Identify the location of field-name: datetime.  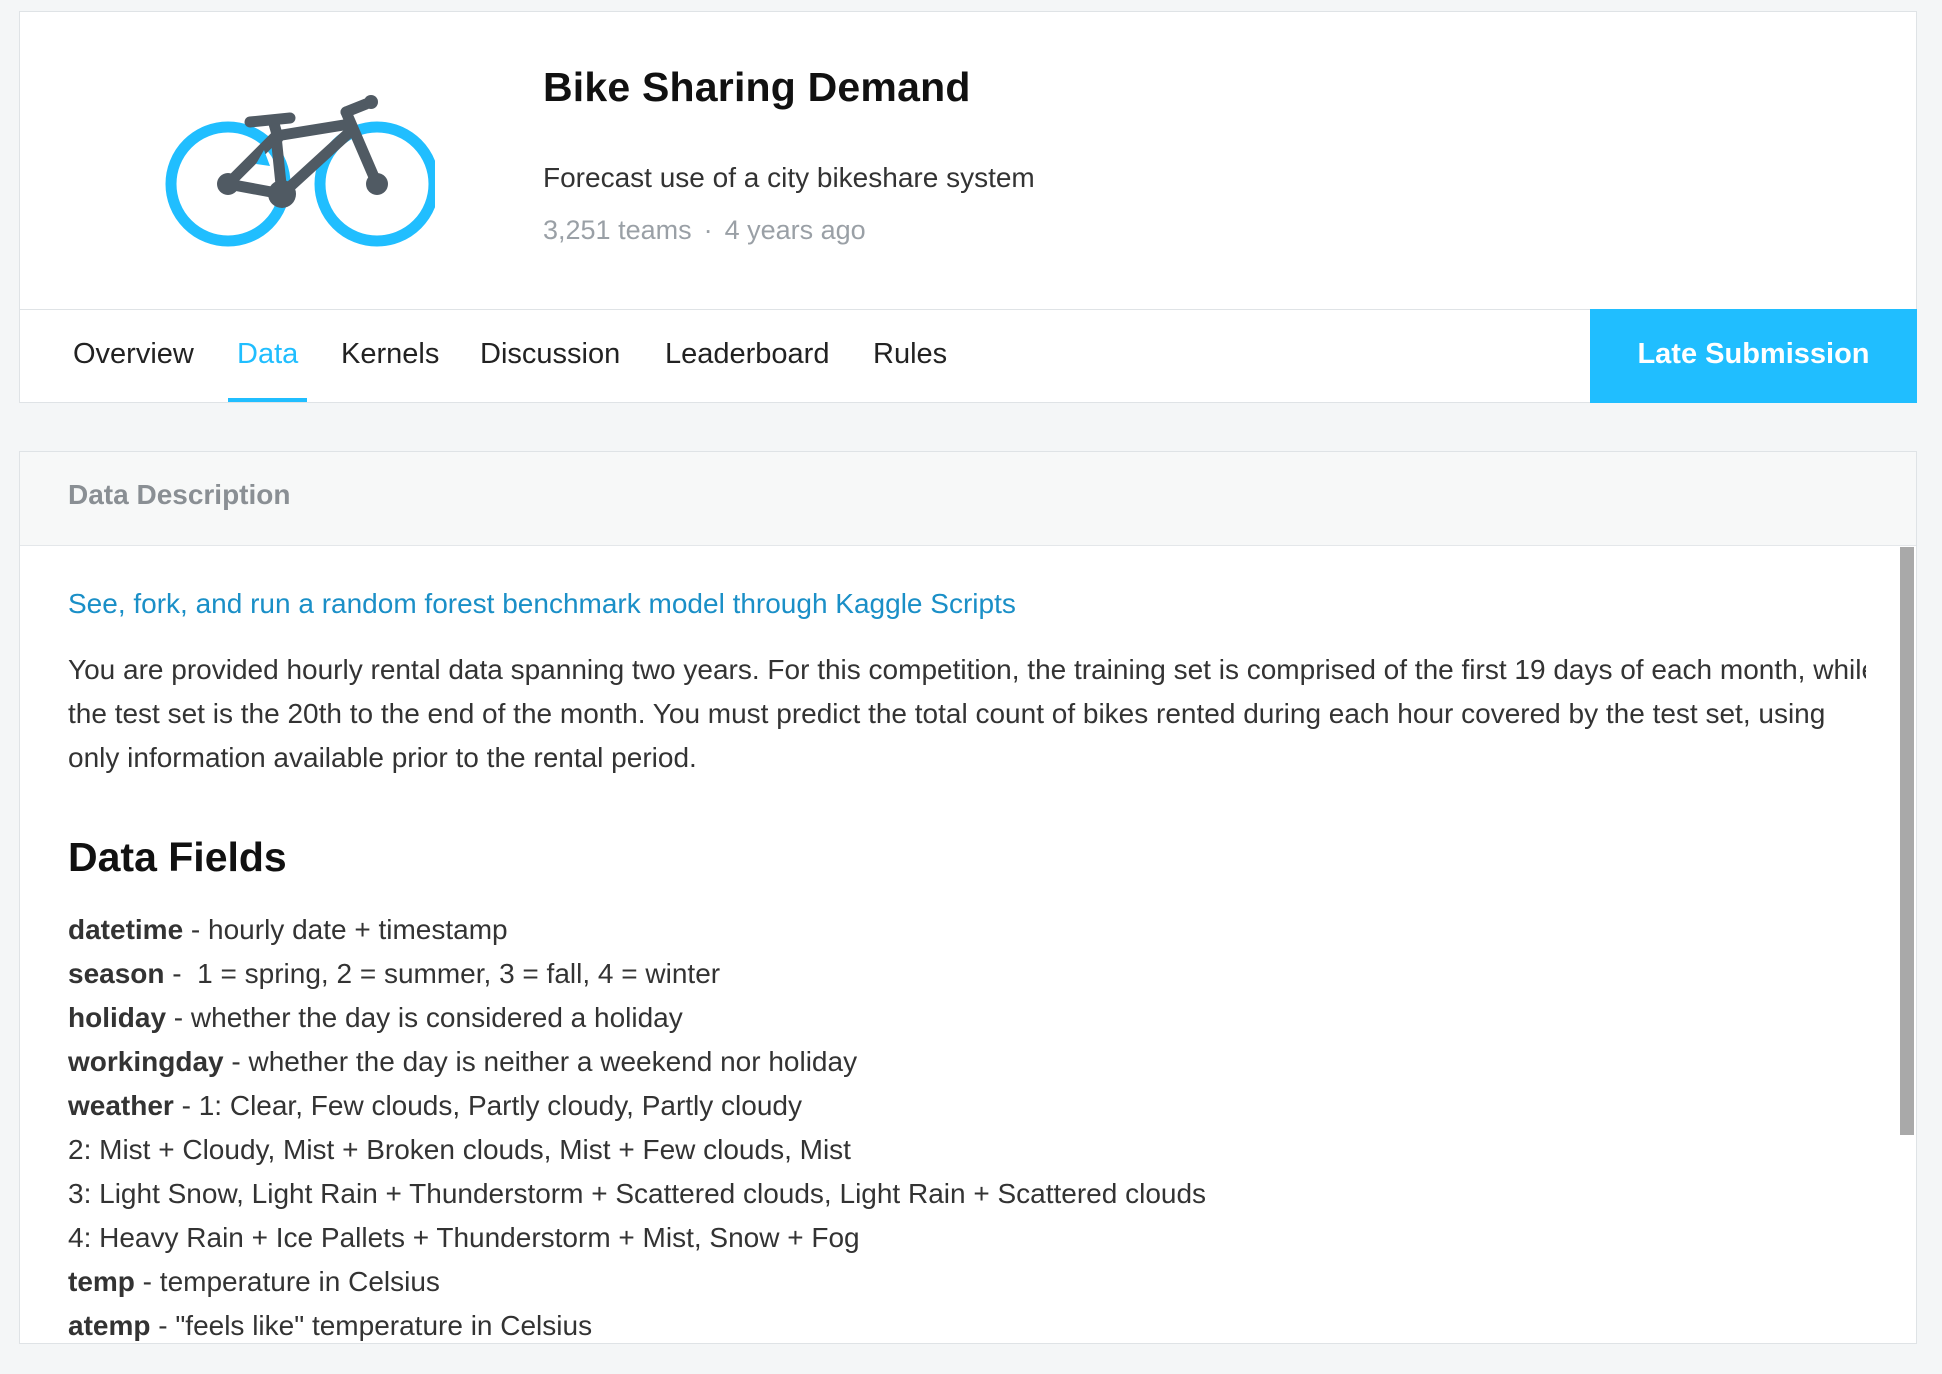
(126, 929).